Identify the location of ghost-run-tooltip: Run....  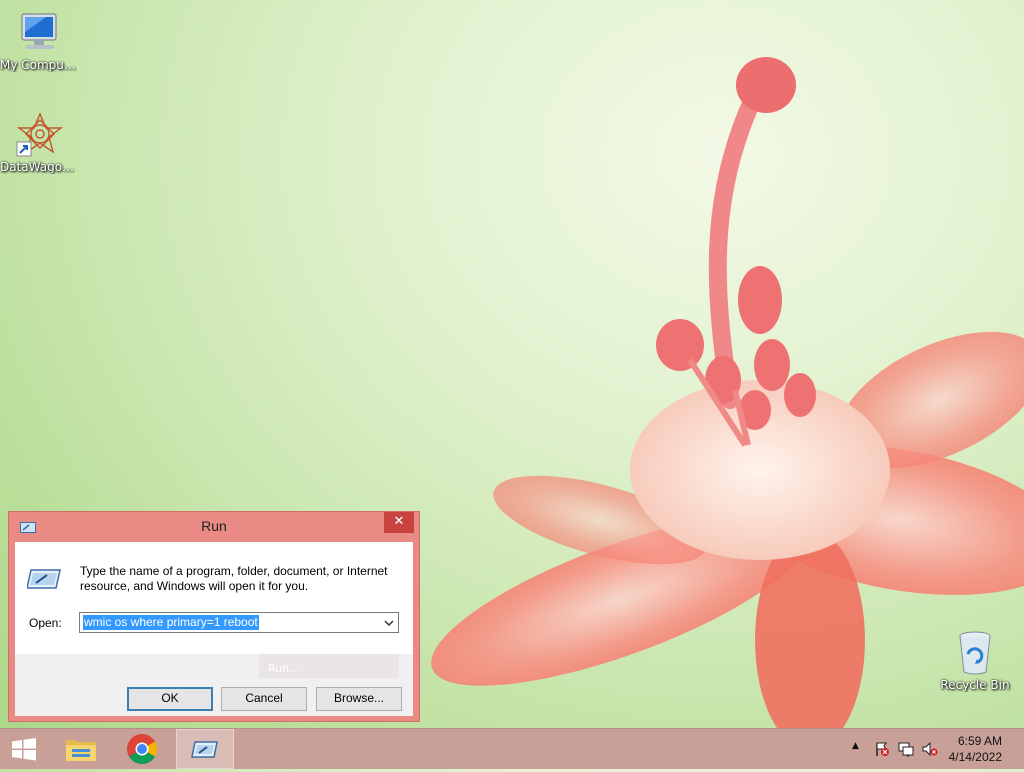
(329, 666).